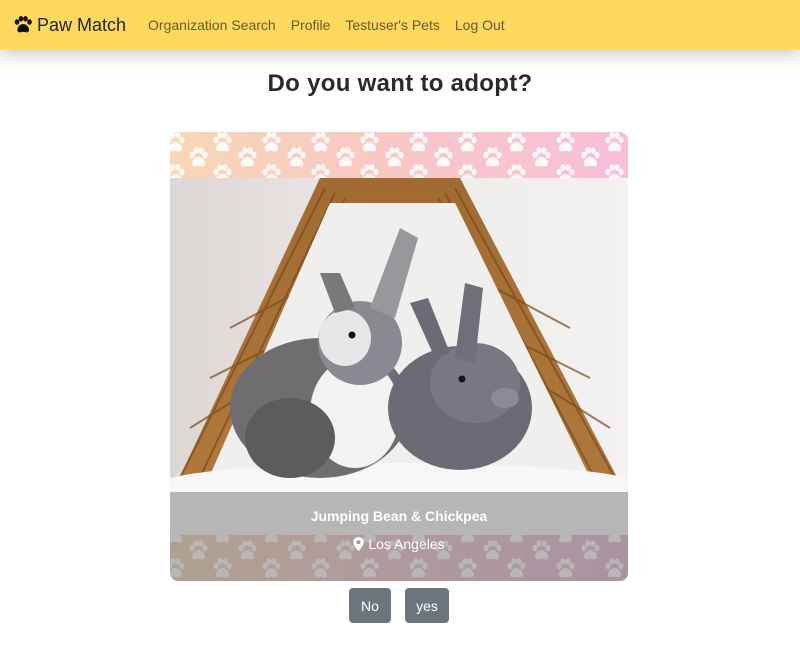 The image size is (800, 670). Describe the element at coordinates (399, 516) in the screenshot. I see `pet-name: Jumping Bean & Chickpea` at that location.